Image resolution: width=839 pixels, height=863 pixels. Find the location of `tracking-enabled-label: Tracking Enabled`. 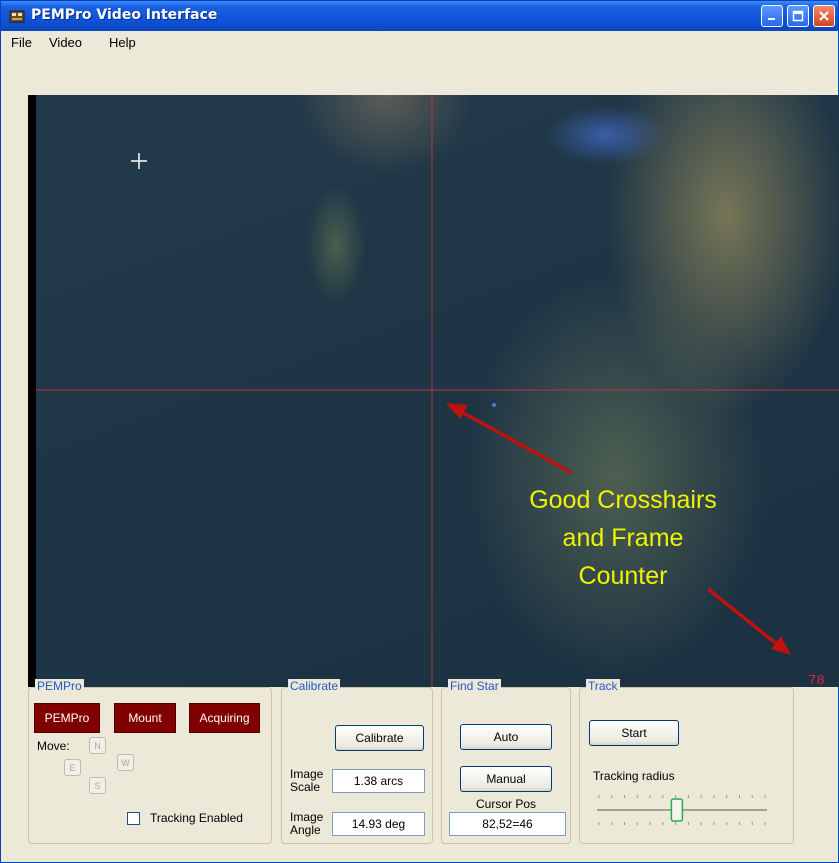

tracking-enabled-label: Tracking Enabled is located at coordinates (196, 818).